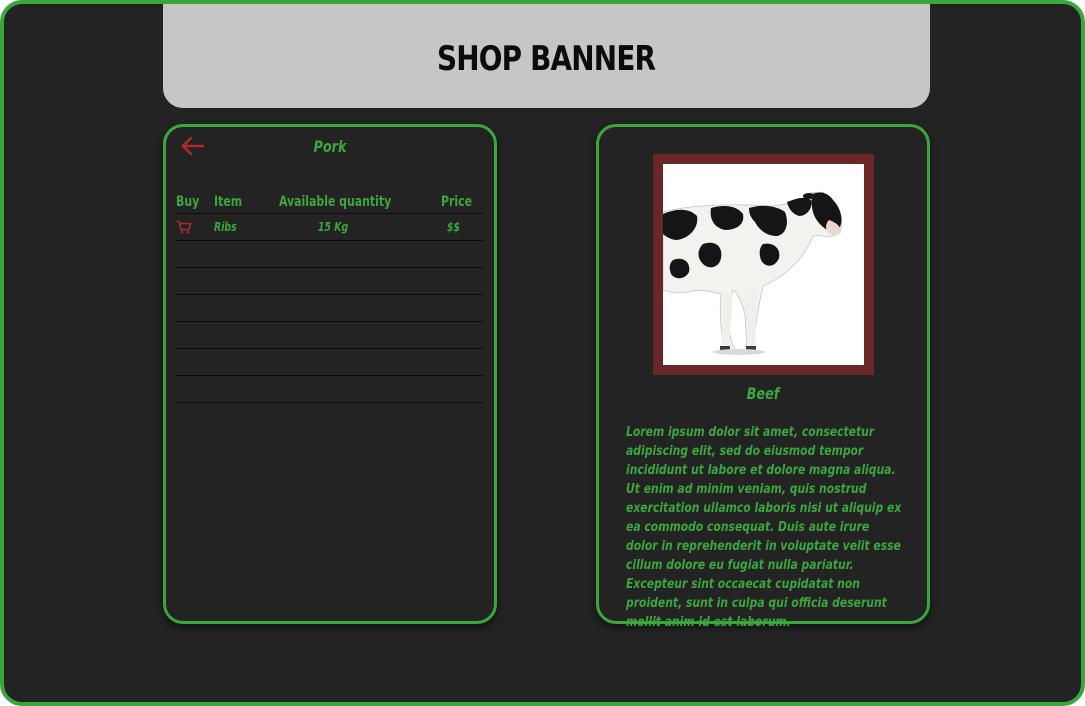 The width and height of the screenshot is (1085, 706). What do you see at coordinates (763, 393) in the screenshot?
I see `product-name: Beef` at bounding box center [763, 393].